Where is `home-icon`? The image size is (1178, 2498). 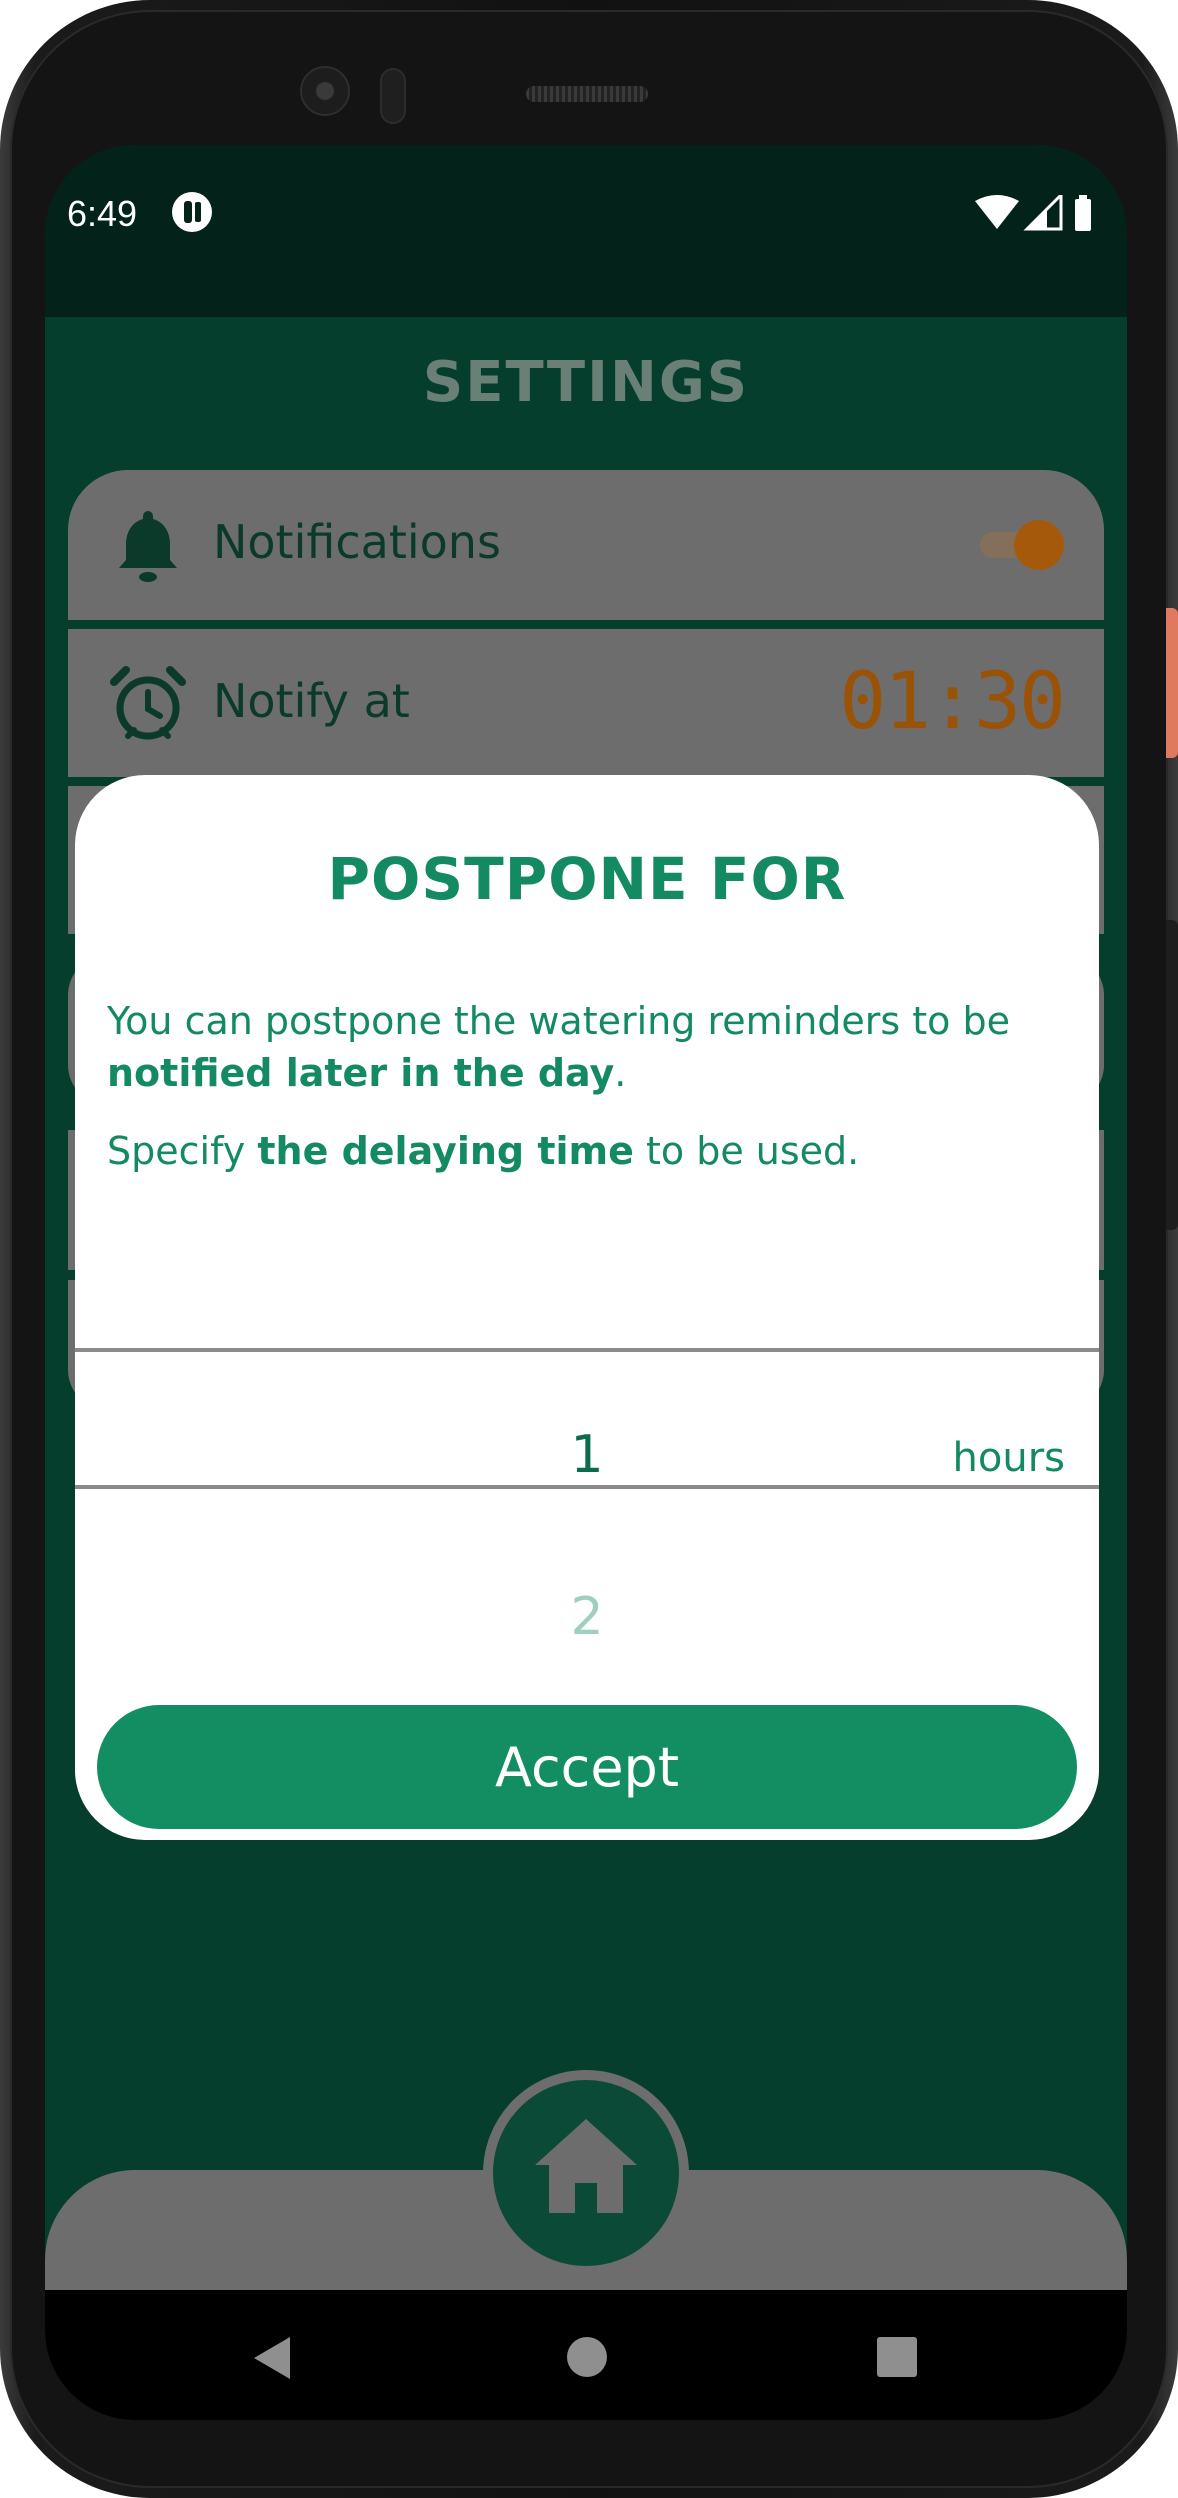 home-icon is located at coordinates (586, 2166).